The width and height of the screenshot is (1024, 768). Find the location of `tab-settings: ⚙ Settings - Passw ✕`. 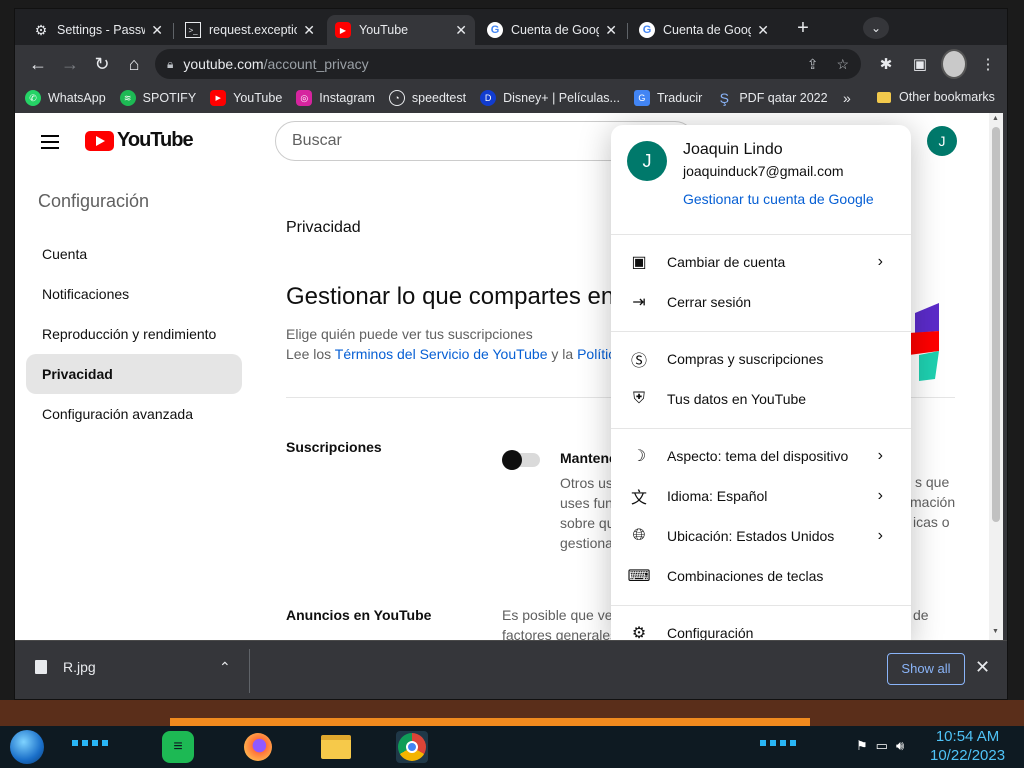

tab-settings: ⚙ Settings - Passw ✕ is located at coordinates (98, 30).